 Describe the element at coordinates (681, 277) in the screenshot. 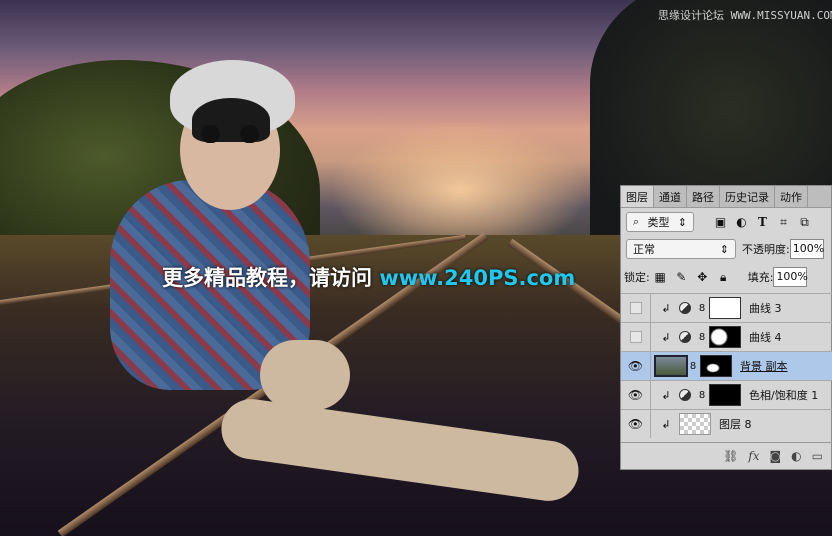

I see `lock-paint-icon: ✎` at that location.